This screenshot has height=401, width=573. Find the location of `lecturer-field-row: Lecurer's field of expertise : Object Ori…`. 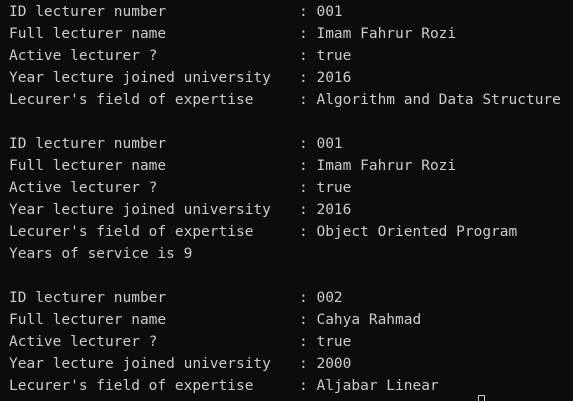

lecturer-field-row: Lecurer's field of expertise : Object Ori… is located at coordinates (285, 232).